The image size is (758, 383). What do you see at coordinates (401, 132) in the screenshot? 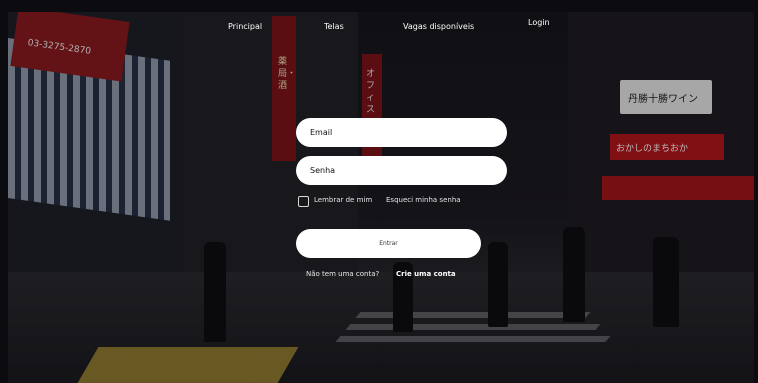
I see `email-input` at bounding box center [401, 132].